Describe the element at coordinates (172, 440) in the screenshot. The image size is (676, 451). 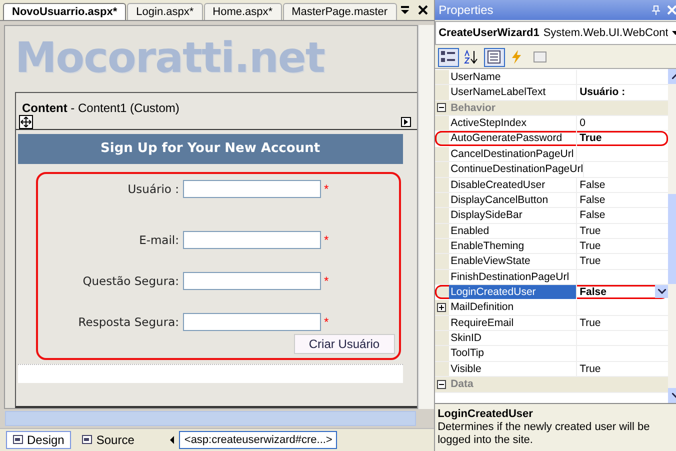
I see `left-arrow-icon` at that location.